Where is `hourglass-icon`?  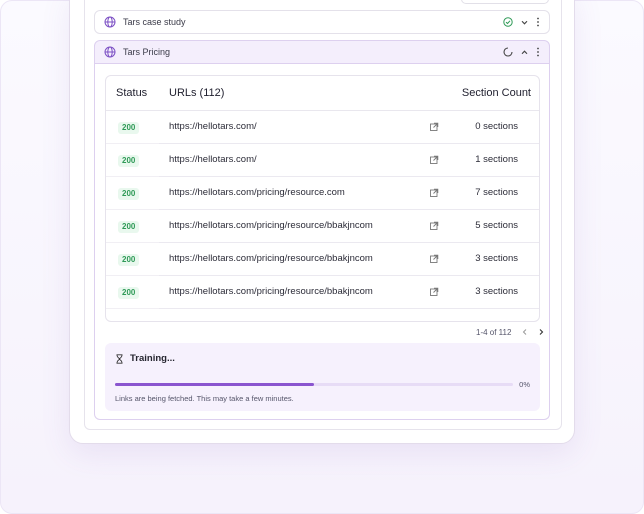
hourglass-icon is located at coordinates (119, 358).